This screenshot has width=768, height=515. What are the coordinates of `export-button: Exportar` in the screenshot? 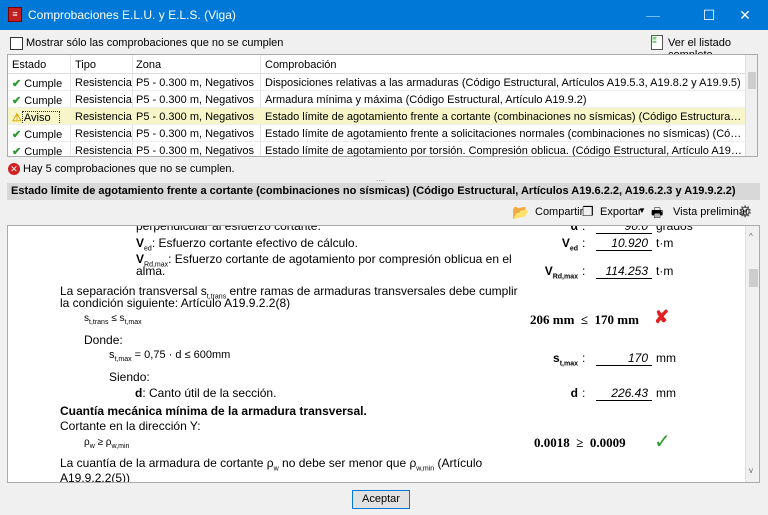 It's located at (621, 212).